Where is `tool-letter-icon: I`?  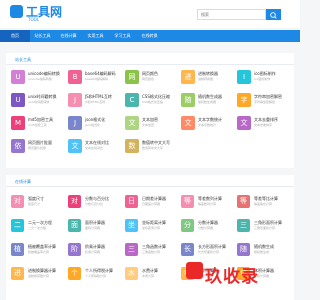
tool-letter-icon: I is located at coordinates (244, 77).